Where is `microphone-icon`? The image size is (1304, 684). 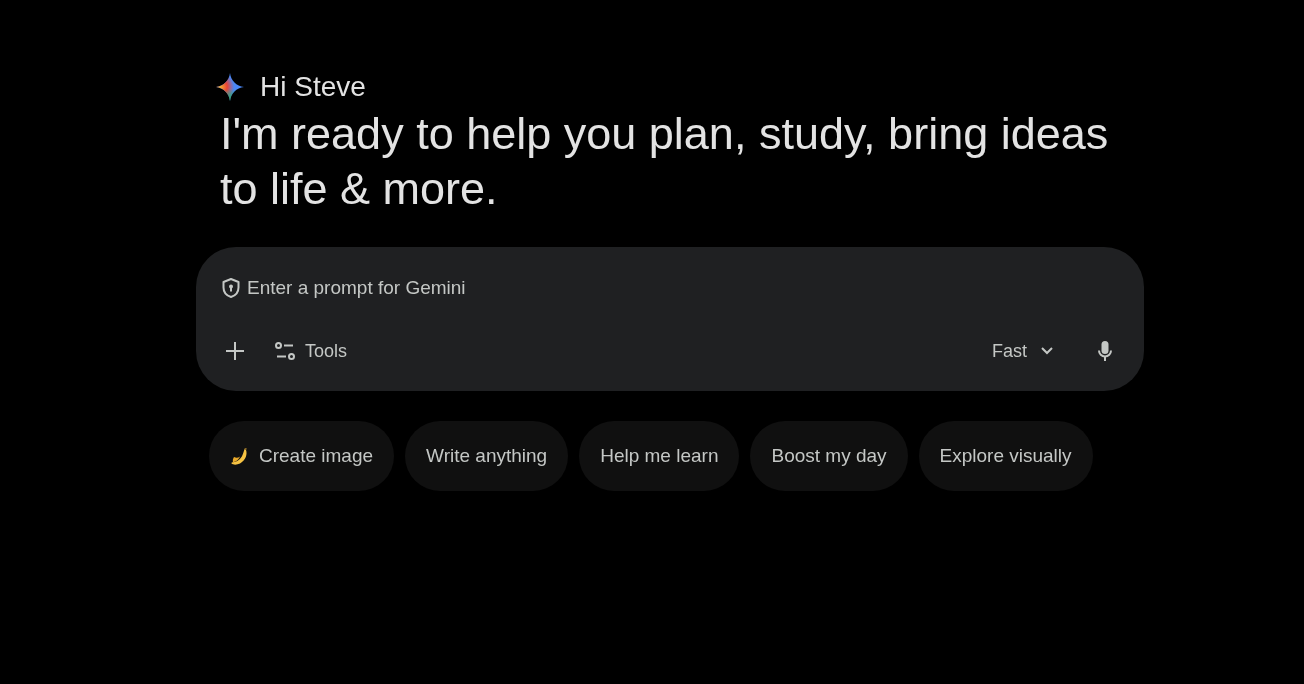 microphone-icon is located at coordinates (1105, 351).